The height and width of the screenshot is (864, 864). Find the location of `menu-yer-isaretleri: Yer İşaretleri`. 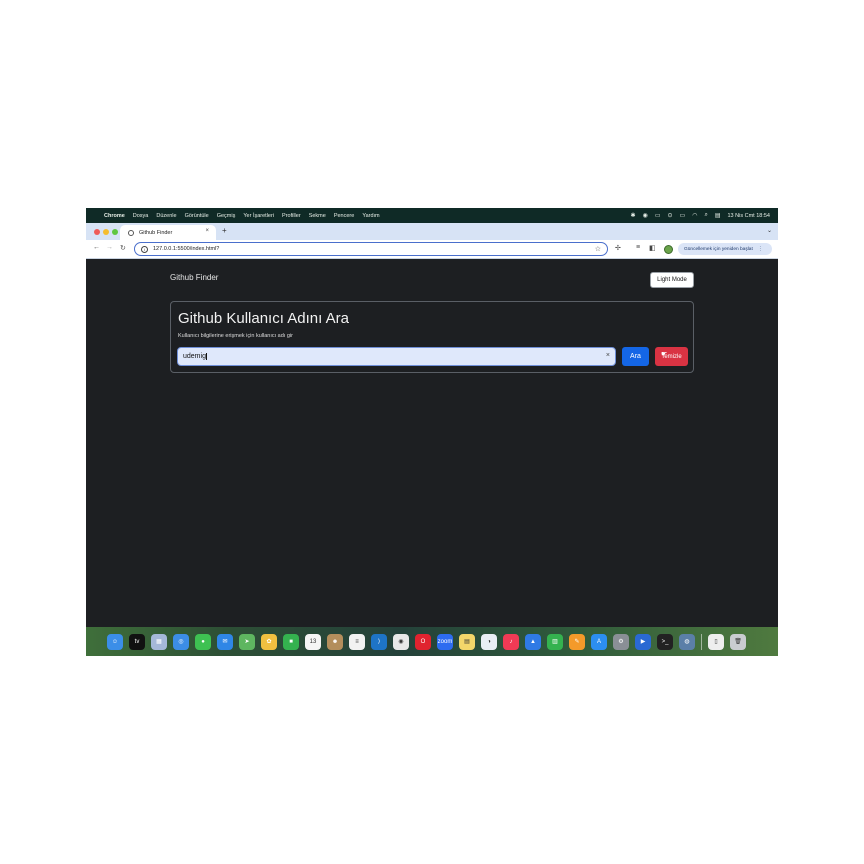

menu-yer-isaretleri: Yer İşaretleri is located at coordinates (258, 216).